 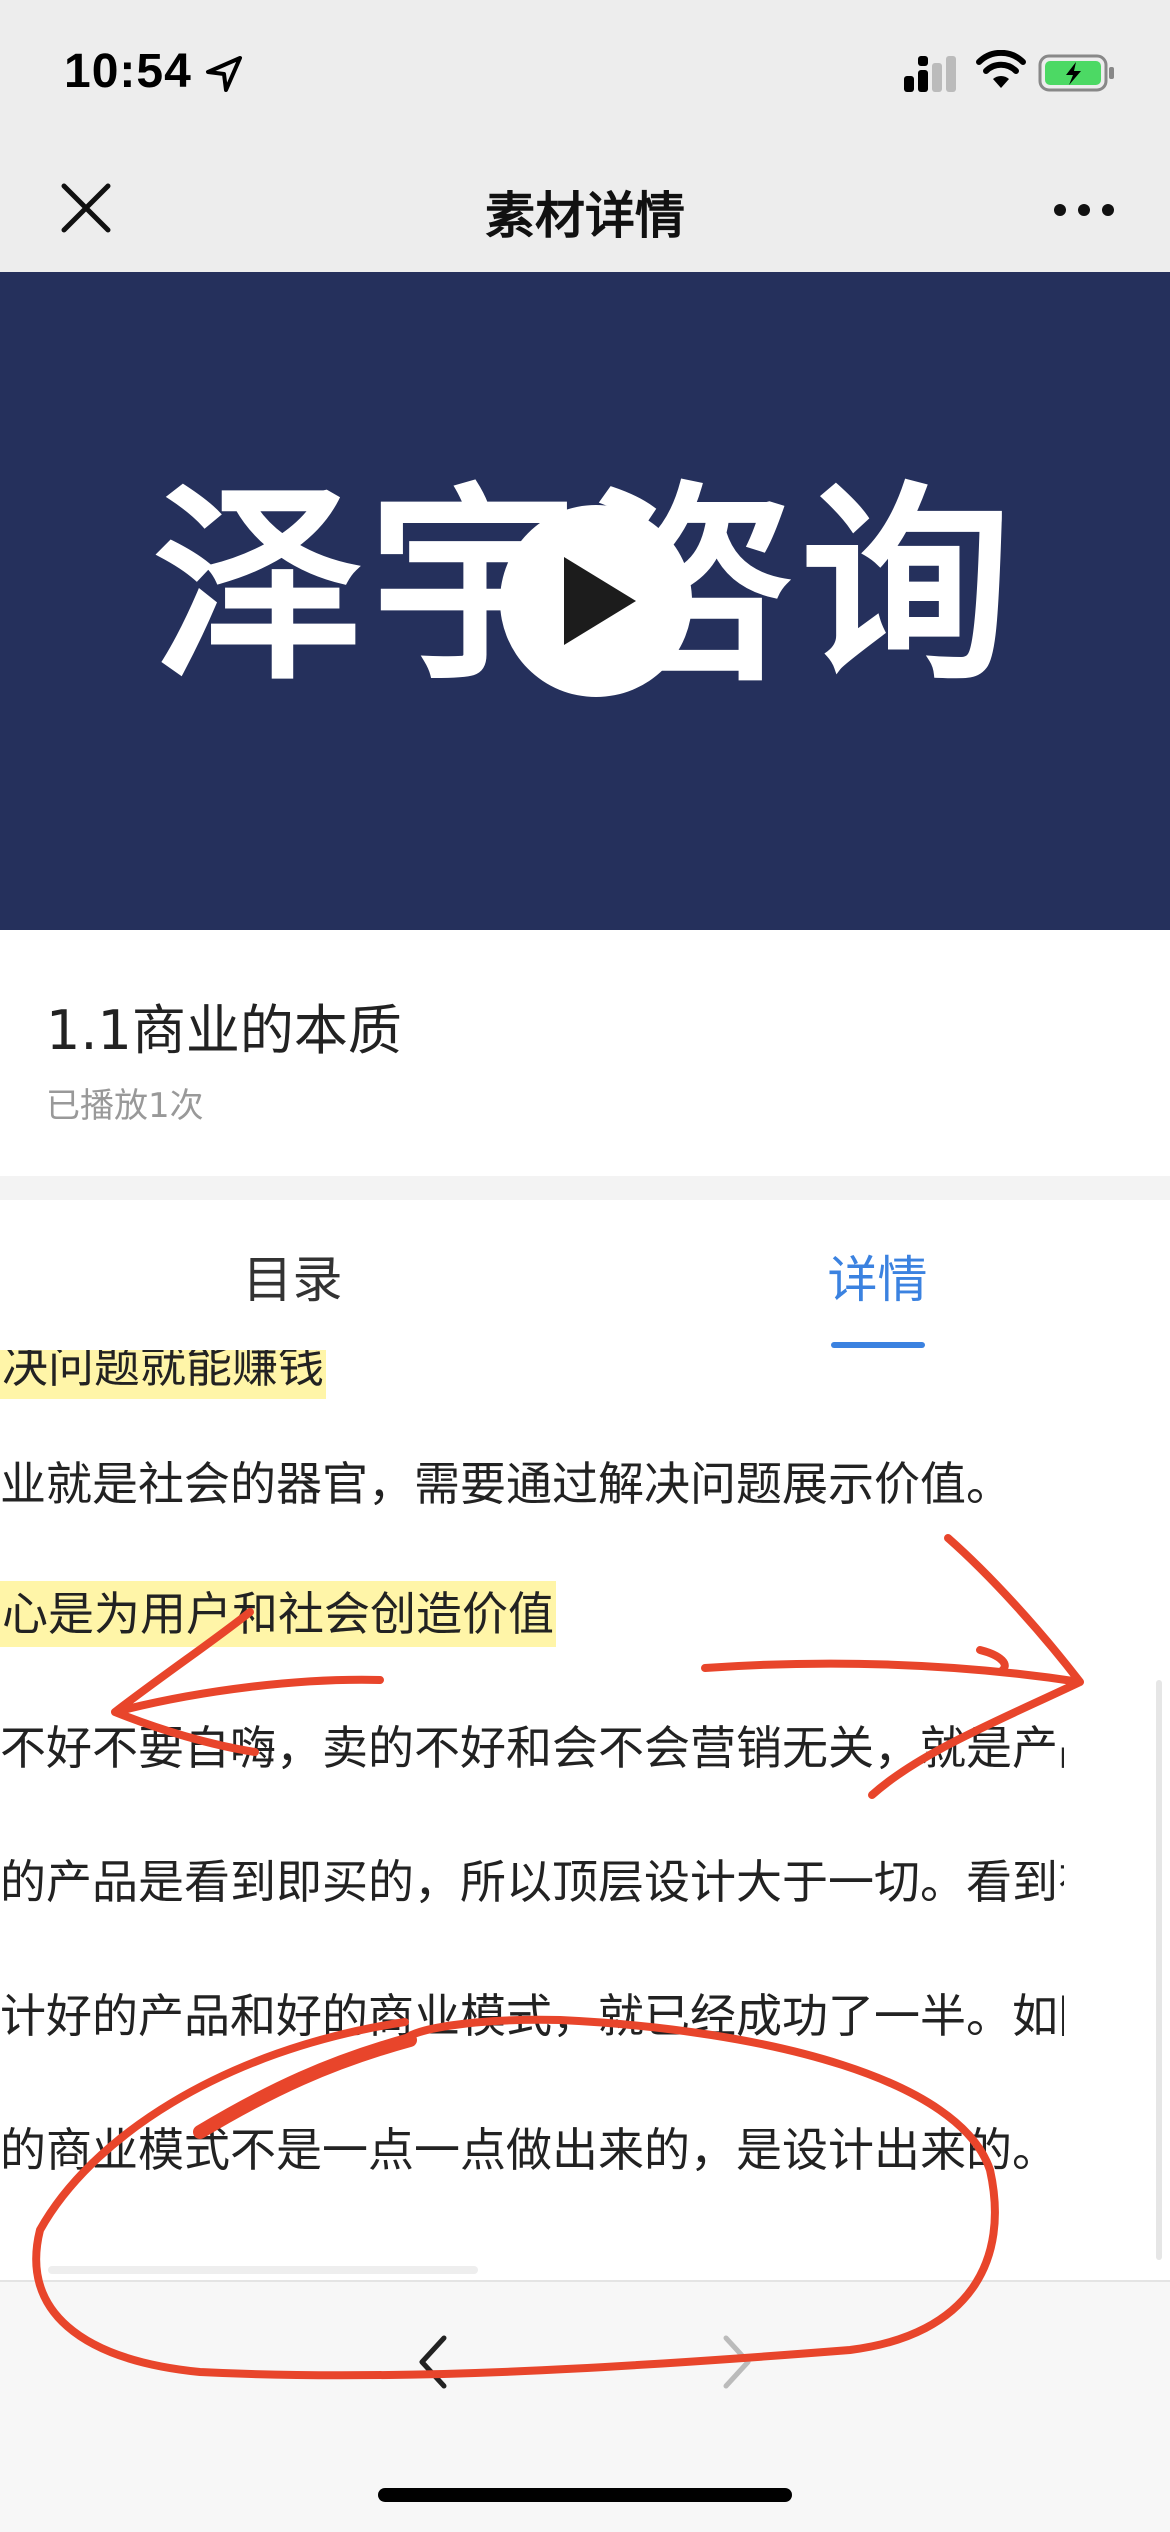 I want to click on content-line: 心是为用户和社会创造价值, so click(x=278, y=1612).